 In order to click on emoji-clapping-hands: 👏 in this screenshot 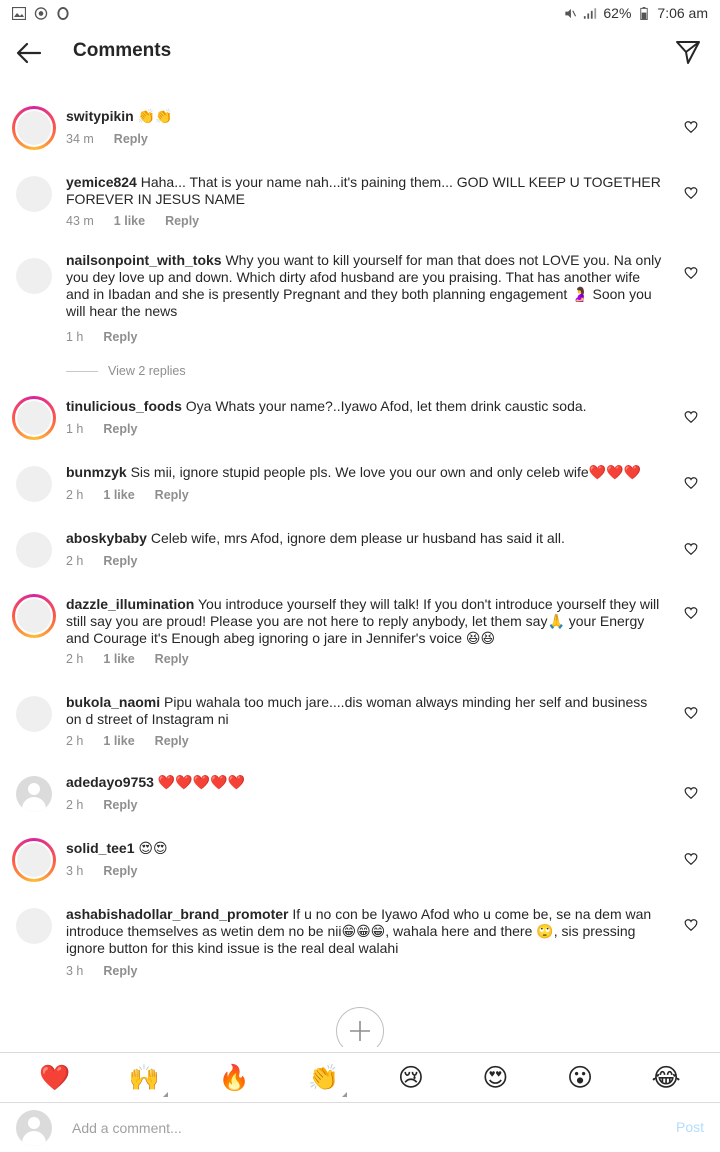, I will do `click(328, 1080)`.